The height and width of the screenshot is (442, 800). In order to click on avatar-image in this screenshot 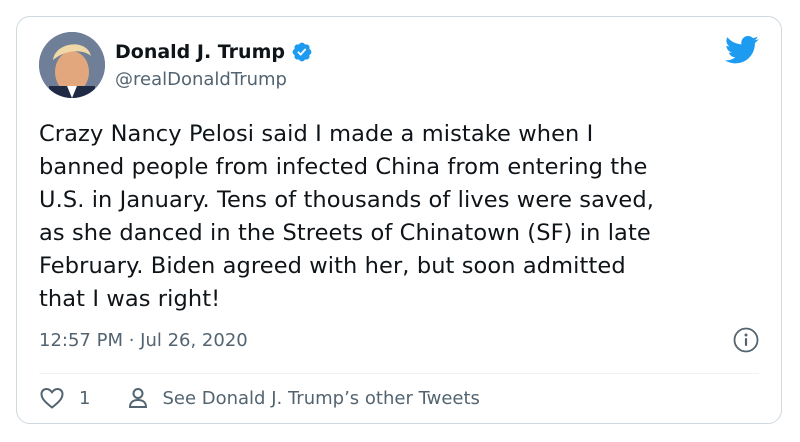, I will do `click(72, 65)`.